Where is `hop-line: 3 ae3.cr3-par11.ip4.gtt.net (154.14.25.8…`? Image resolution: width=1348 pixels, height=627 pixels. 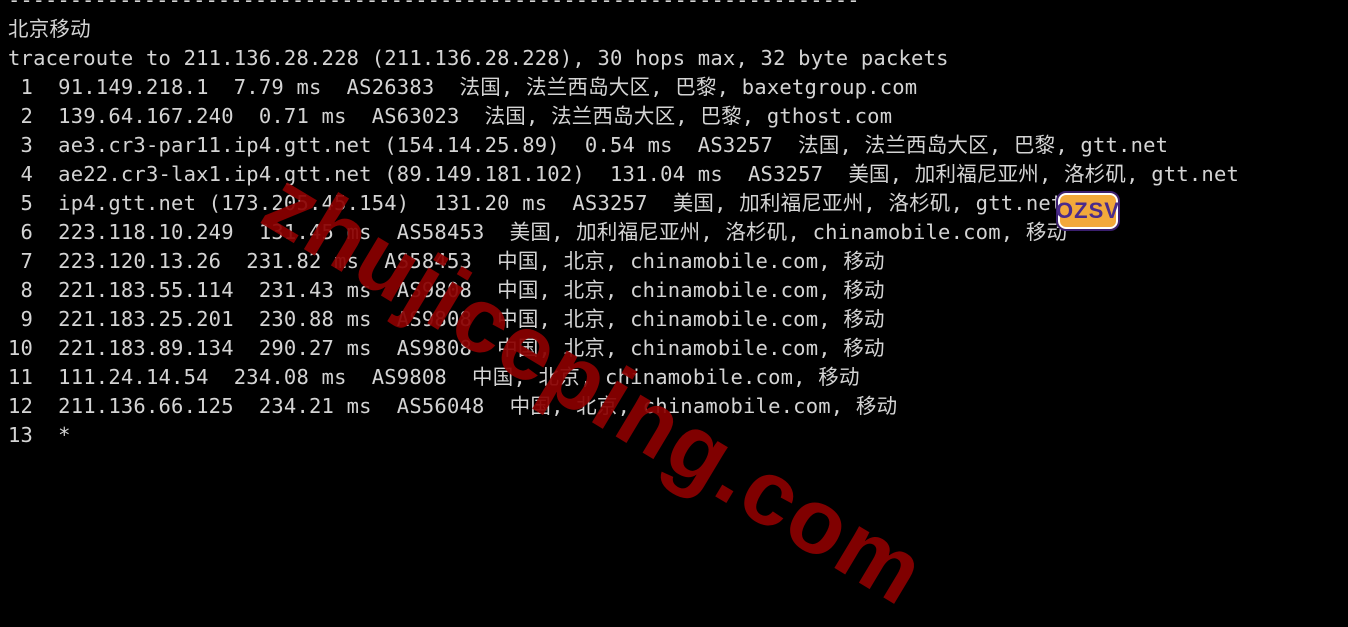
hop-line: 3 ae3.cr3-par11.ip4.gtt.net (154.14.25.8… is located at coordinates (588, 145).